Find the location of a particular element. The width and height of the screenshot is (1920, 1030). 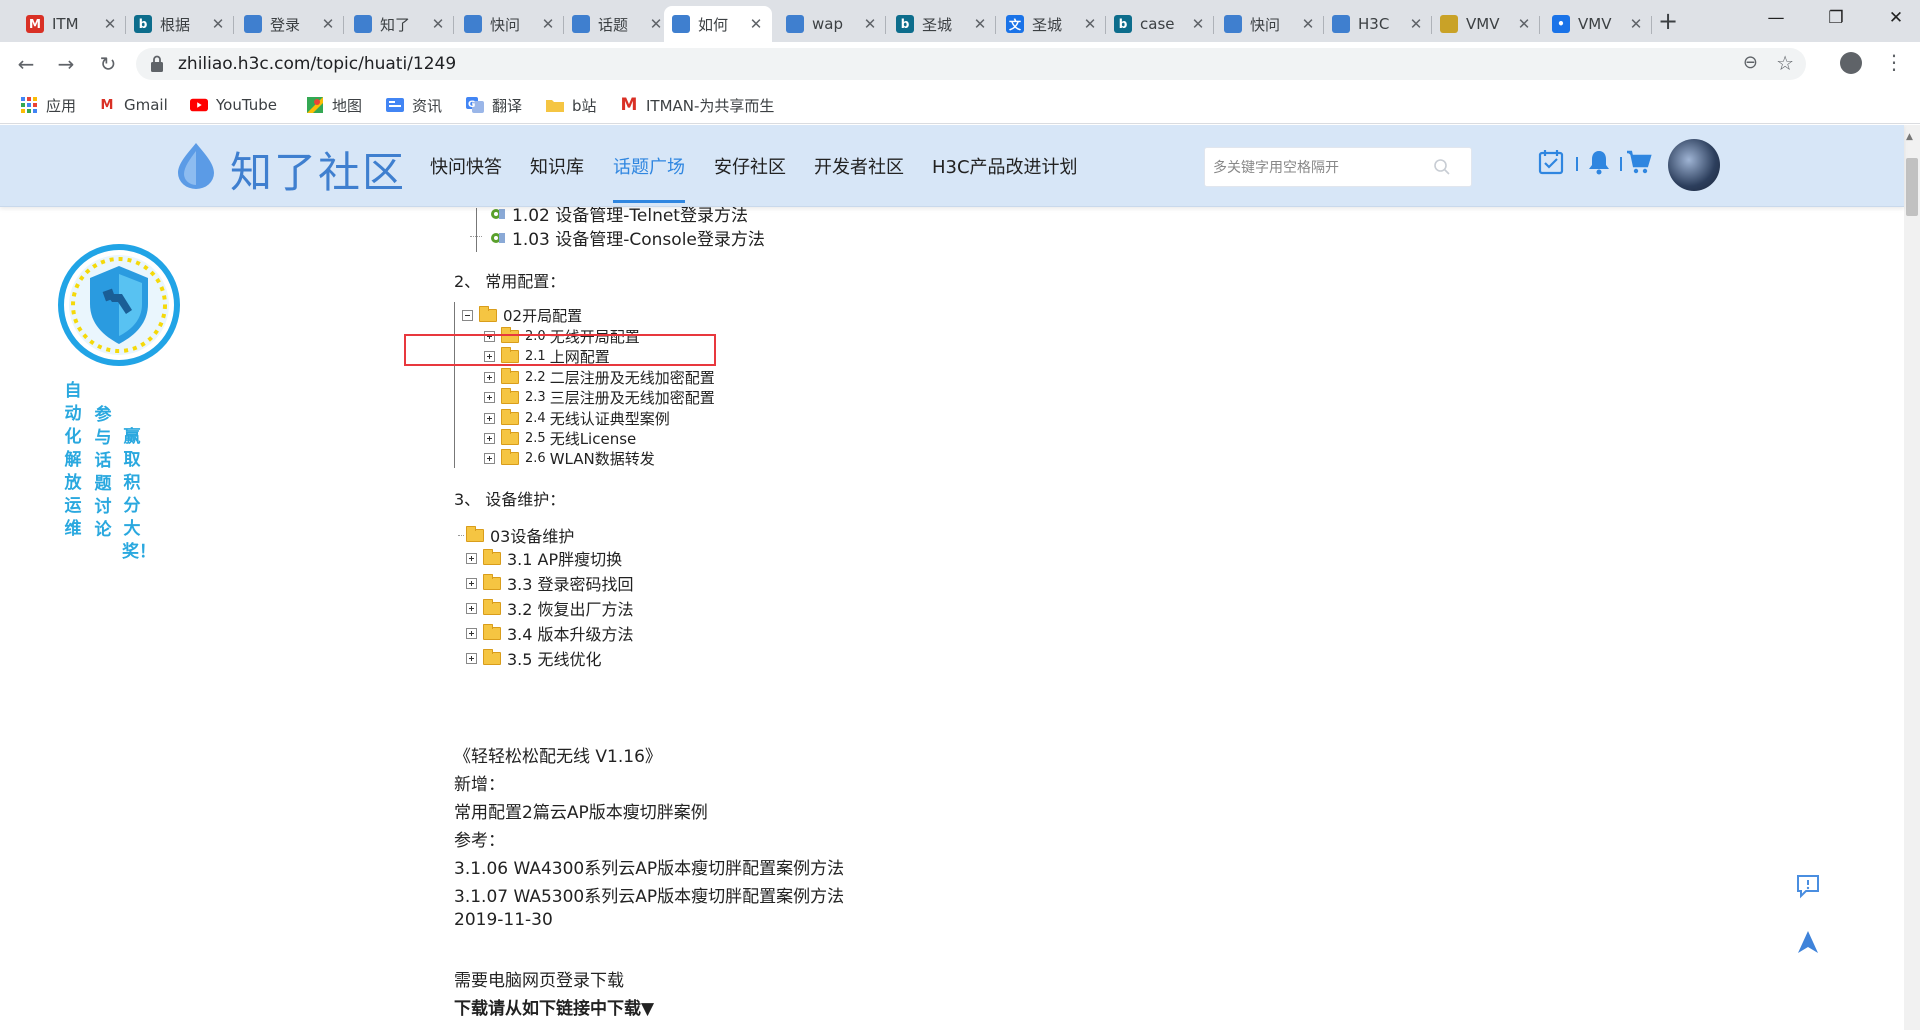

bookmark-translate: G 翻译 is located at coordinates (494, 105).